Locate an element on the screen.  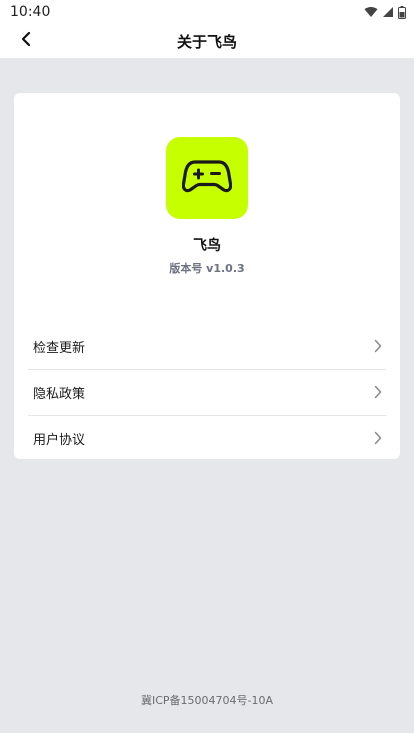
status-icons is located at coordinates (385, 12).